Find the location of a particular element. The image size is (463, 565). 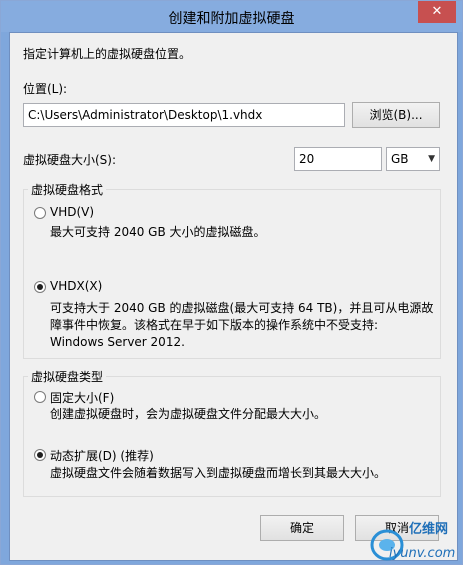

dynamic-description: 虚拟硬盘文件会随着数据写入到虚拟硬盘而增长到其最大大小。 is located at coordinates (218, 473).